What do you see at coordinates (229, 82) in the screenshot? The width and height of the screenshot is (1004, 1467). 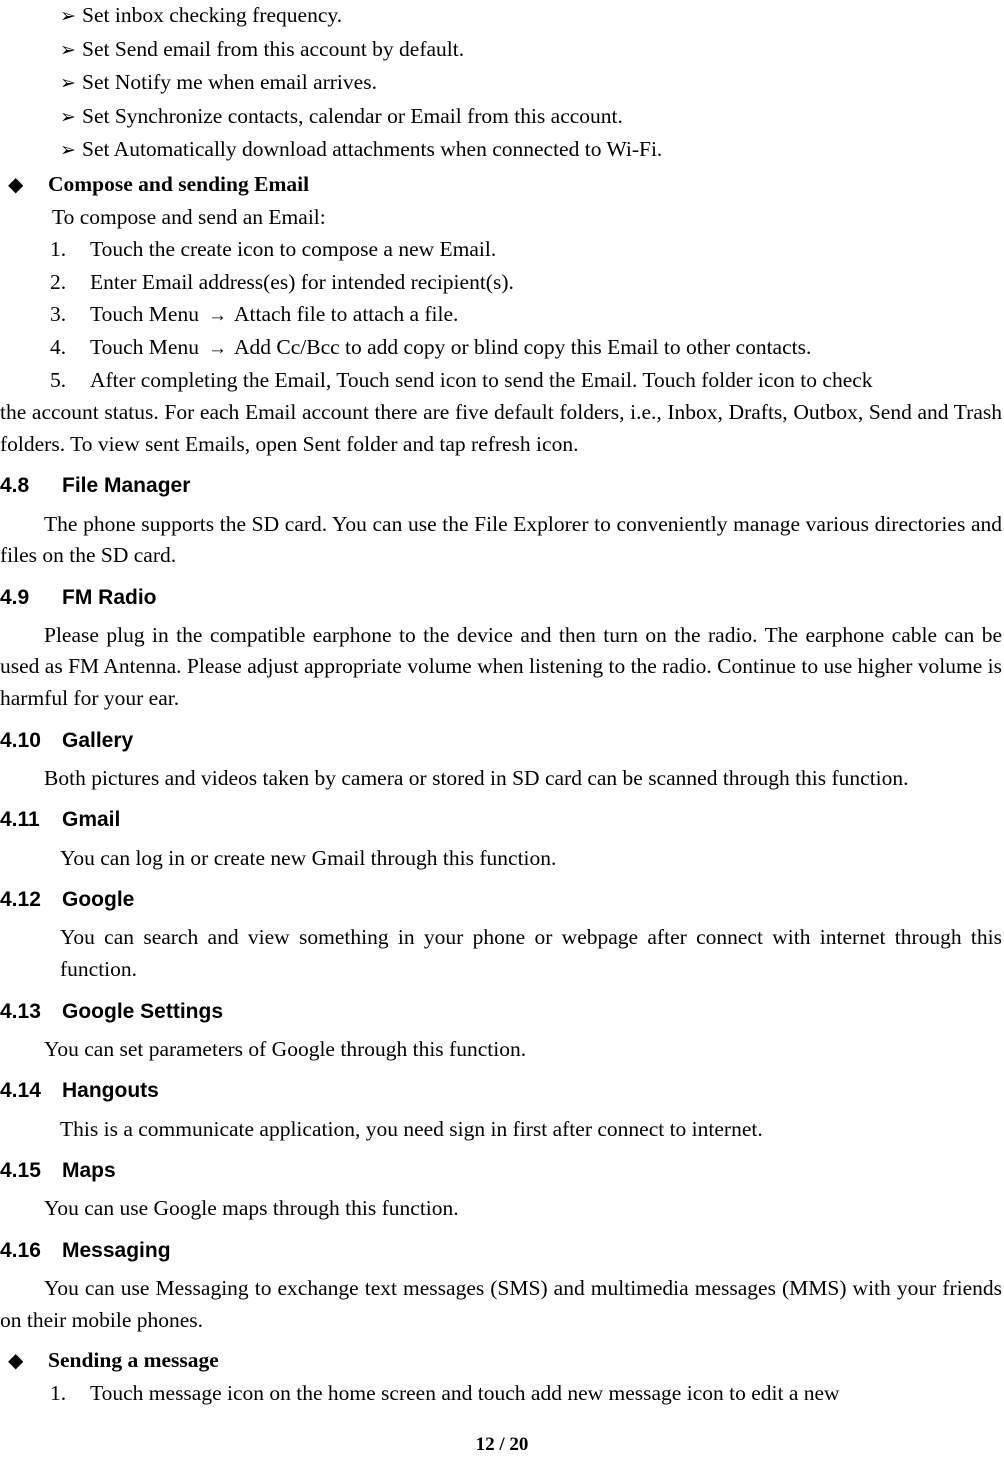 I see `list-item-label: Set Notify me when email arrives.` at bounding box center [229, 82].